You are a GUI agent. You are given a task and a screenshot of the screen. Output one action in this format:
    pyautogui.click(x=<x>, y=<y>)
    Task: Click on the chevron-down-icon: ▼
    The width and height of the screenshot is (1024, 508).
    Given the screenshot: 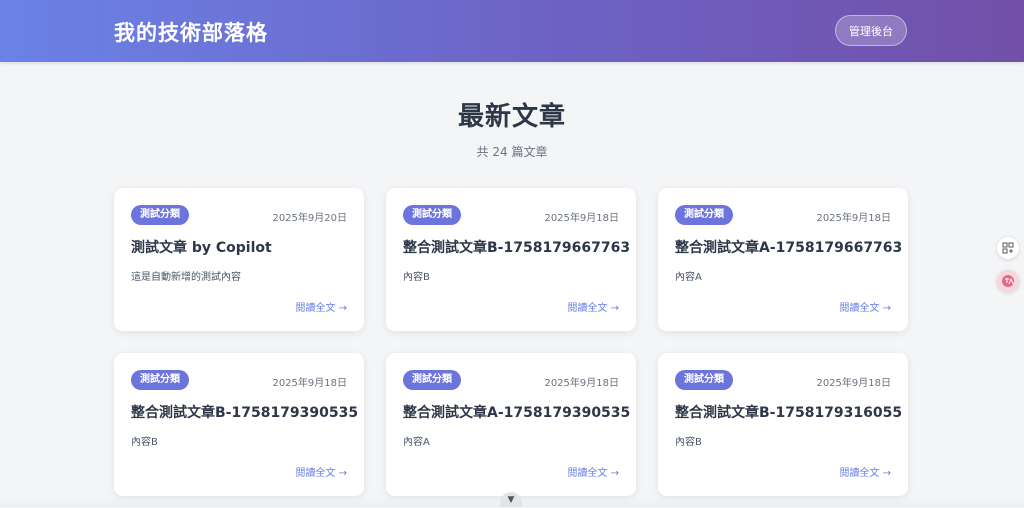 What is the action you would take?
    pyautogui.click(x=511, y=499)
    